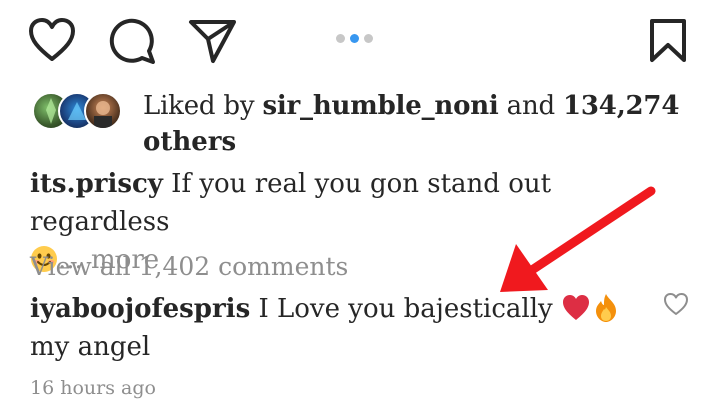  I want to click on fire-emoji-icon, so click(606, 308).